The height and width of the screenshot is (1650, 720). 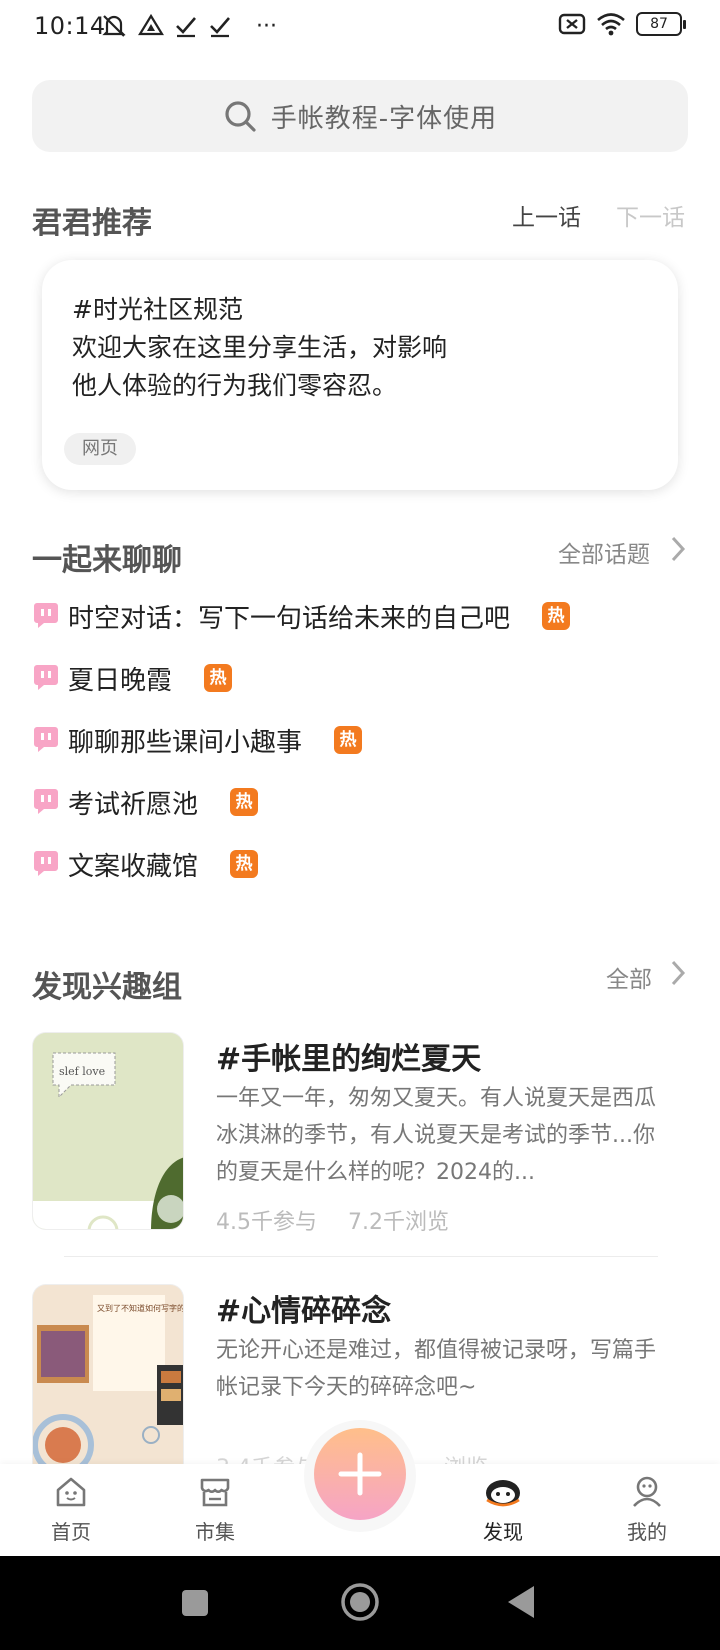 What do you see at coordinates (348, 1056) in the screenshot?
I see `group-title: #手帐里的绚烂夏天` at bounding box center [348, 1056].